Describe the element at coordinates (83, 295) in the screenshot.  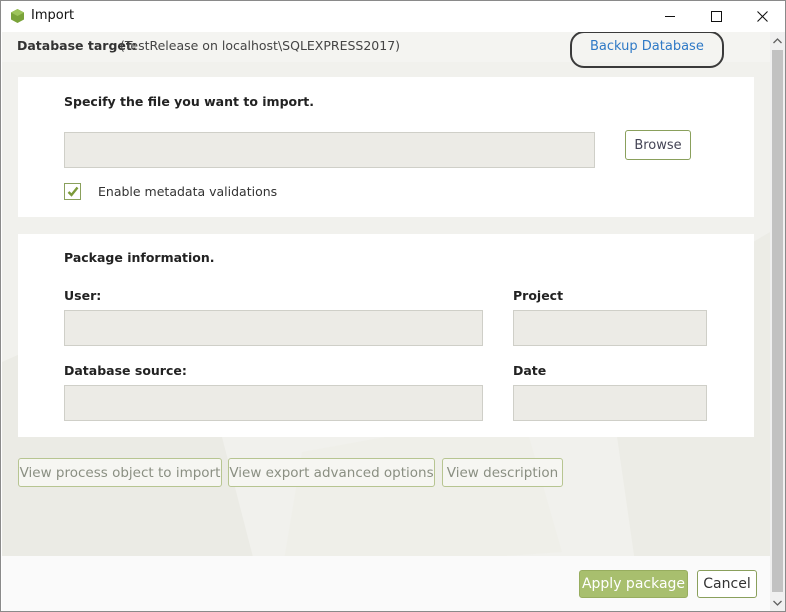
I see `user-label: User:` at that location.